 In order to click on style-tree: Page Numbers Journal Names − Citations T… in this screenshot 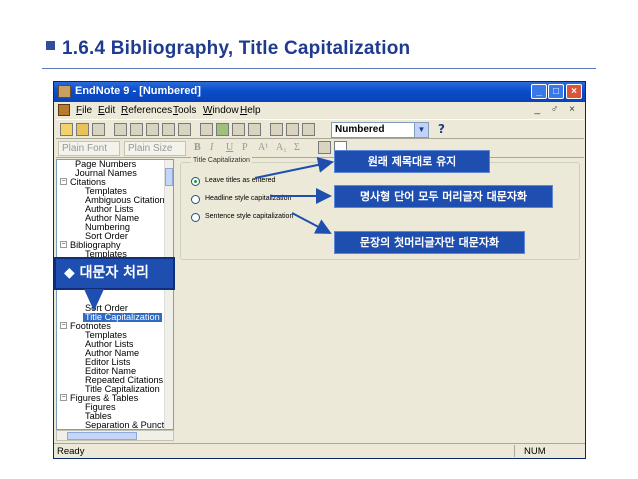, I will do `click(115, 294)`.